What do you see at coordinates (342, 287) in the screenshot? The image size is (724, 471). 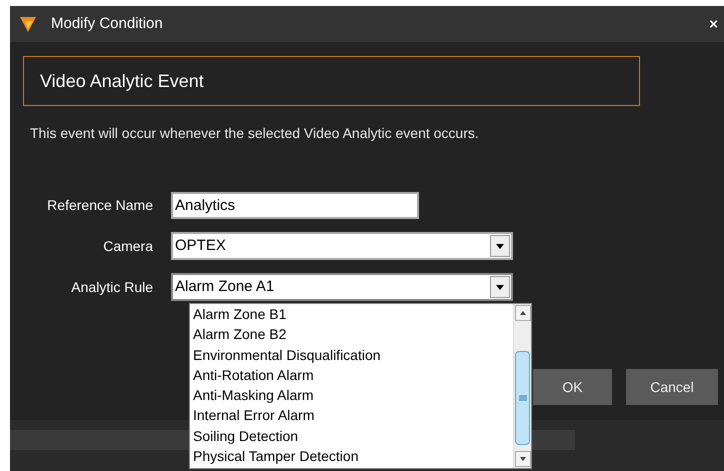 I see `select-field: Alarm Zone A1` at bounding box center [342, 287].